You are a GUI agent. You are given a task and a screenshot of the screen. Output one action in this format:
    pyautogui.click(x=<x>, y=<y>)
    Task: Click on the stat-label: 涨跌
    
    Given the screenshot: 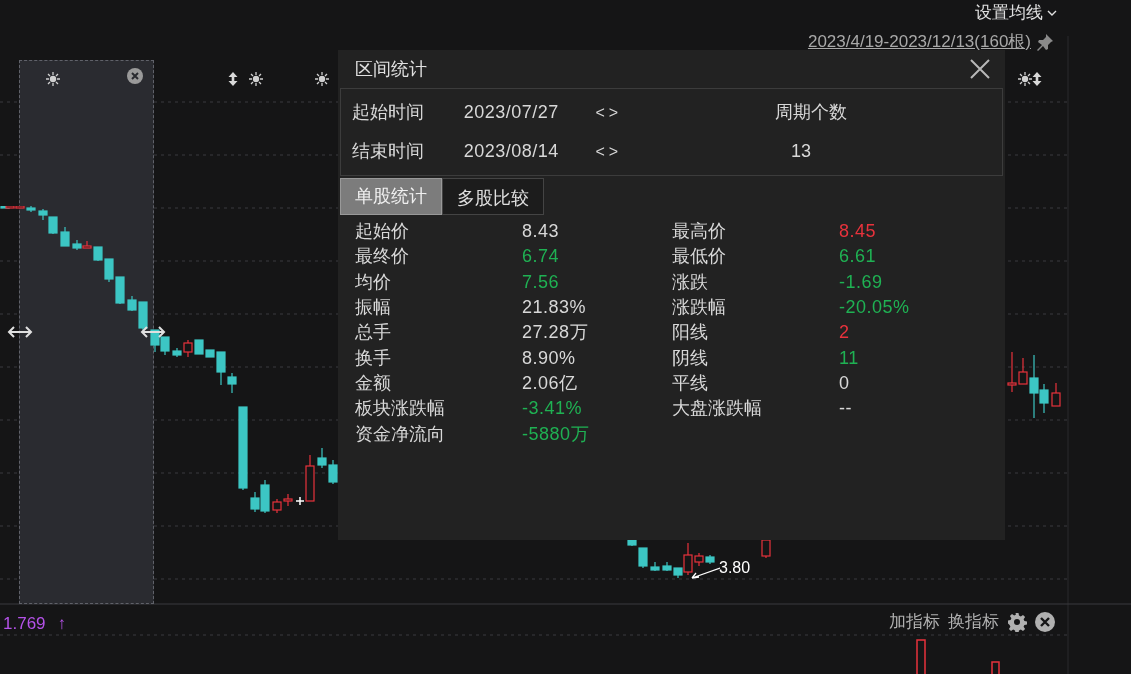 What is the action you would take?
    pyautogui.click(x=690, y=282)
    